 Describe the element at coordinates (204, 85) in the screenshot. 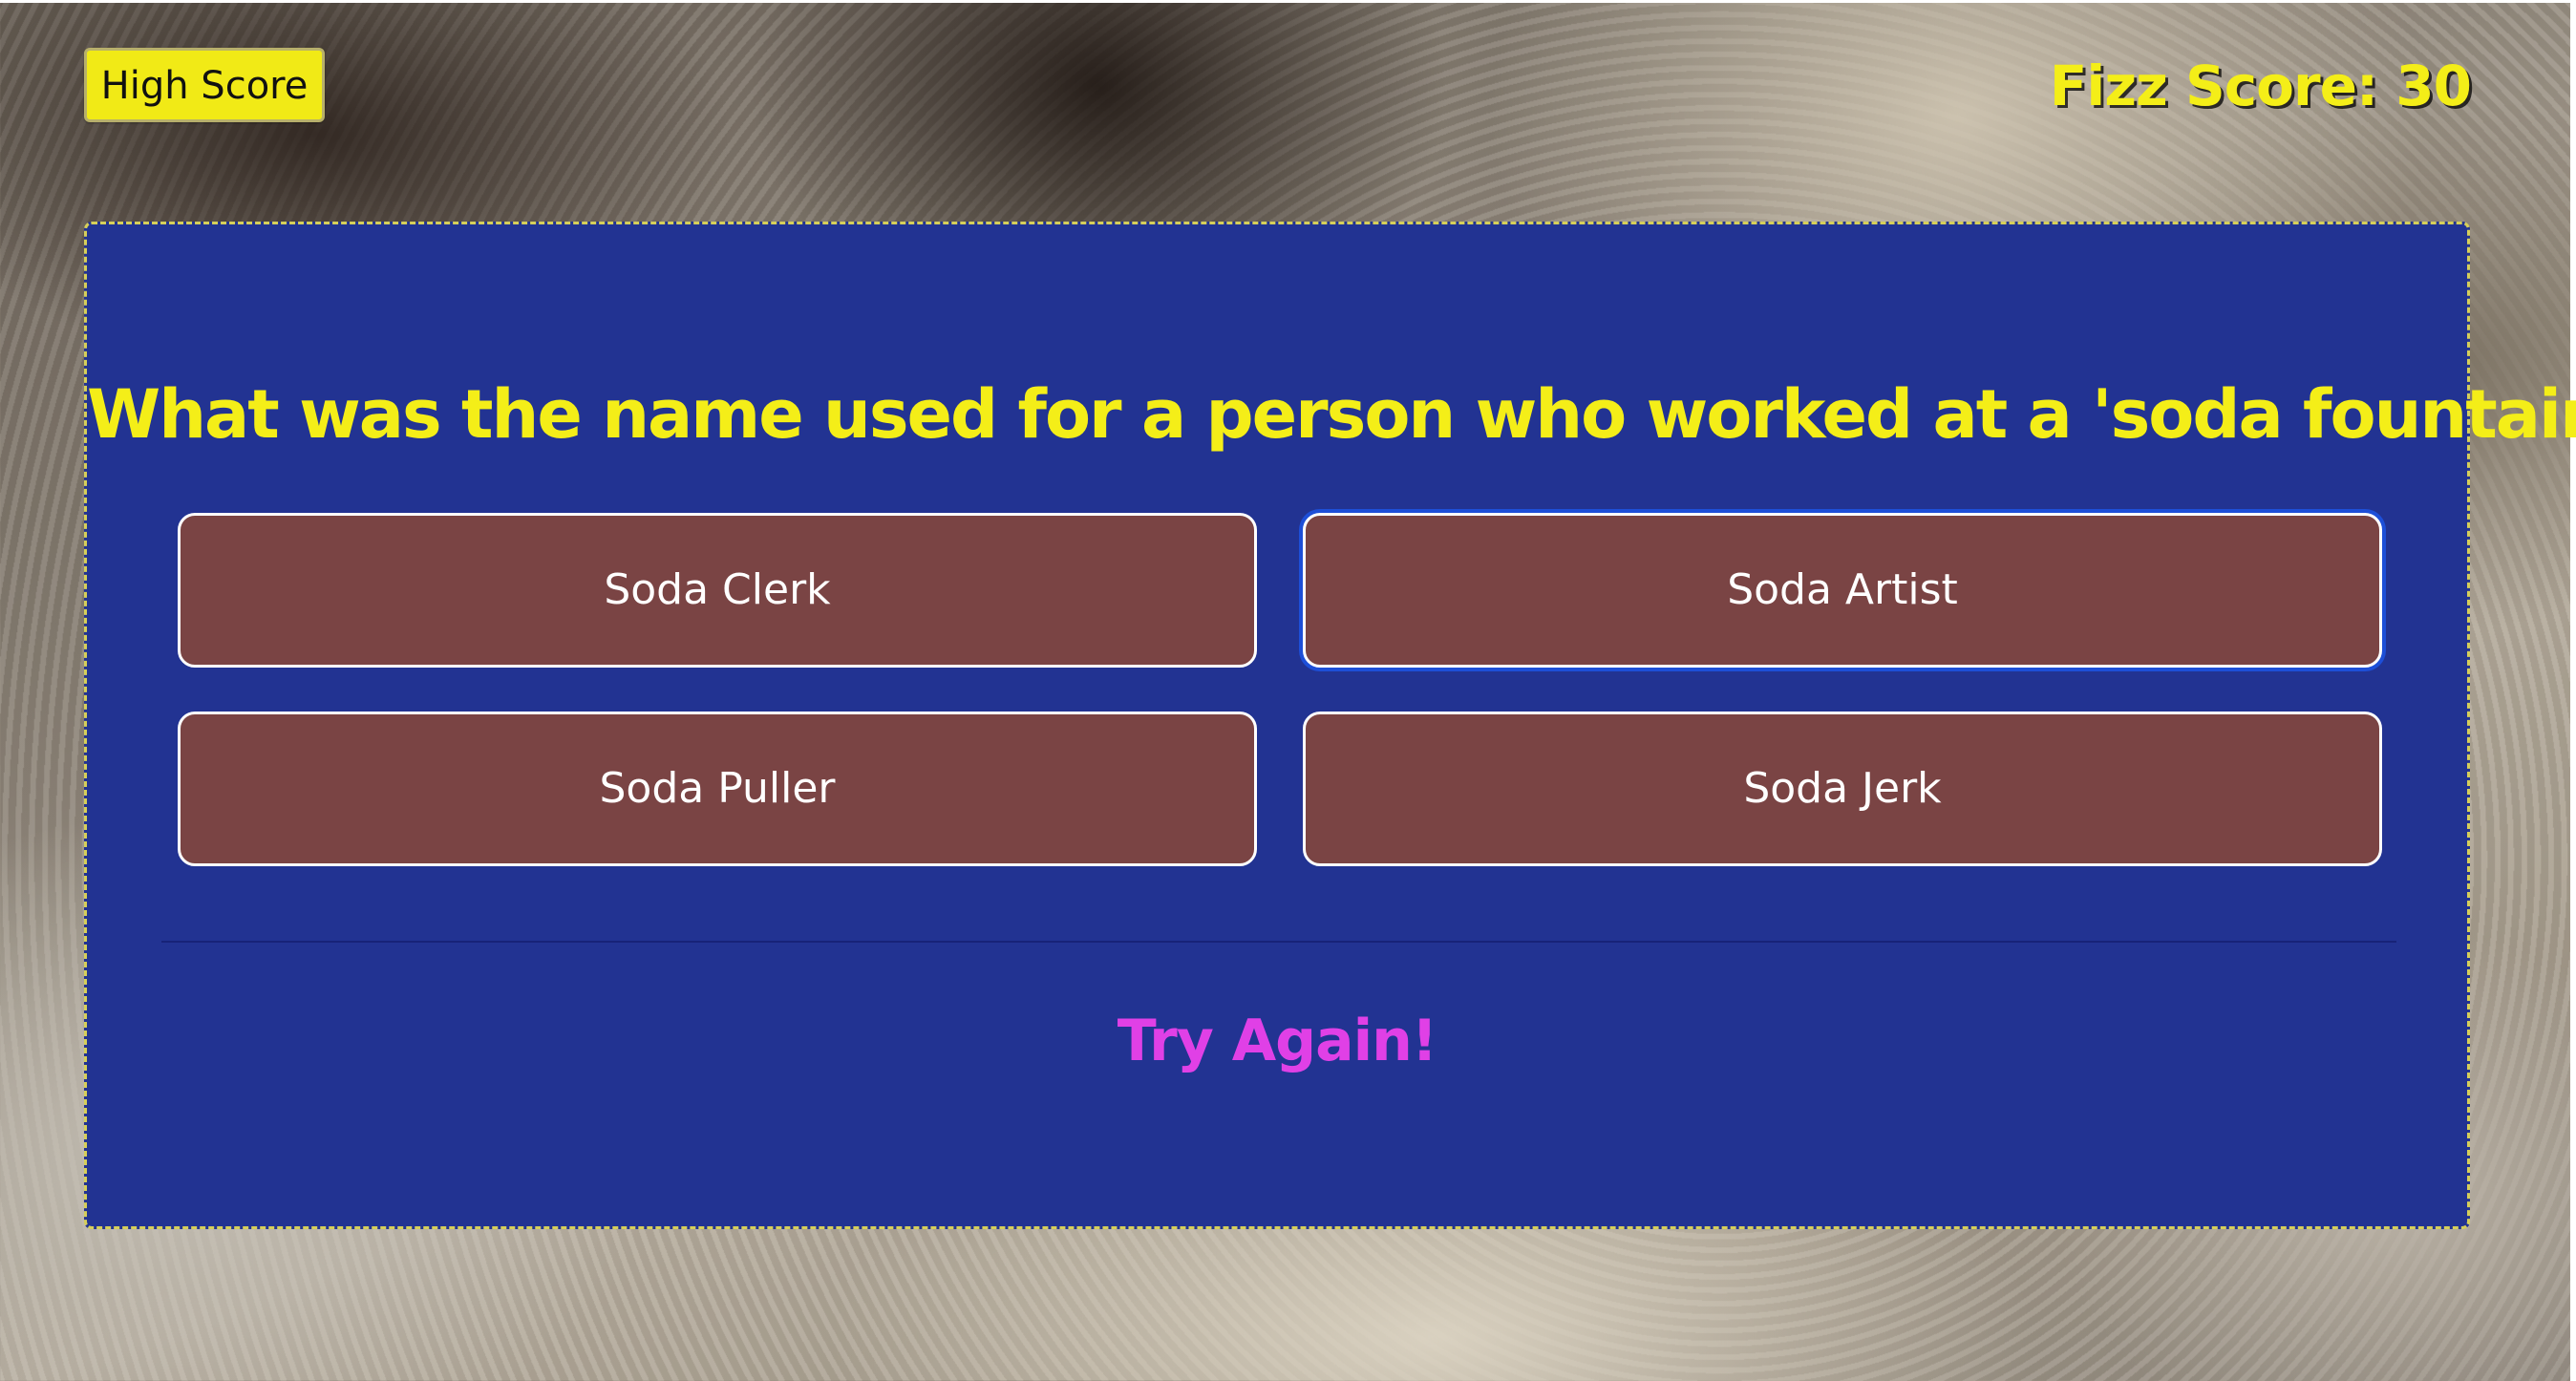

I see `high-score-button: High Score` at that location.